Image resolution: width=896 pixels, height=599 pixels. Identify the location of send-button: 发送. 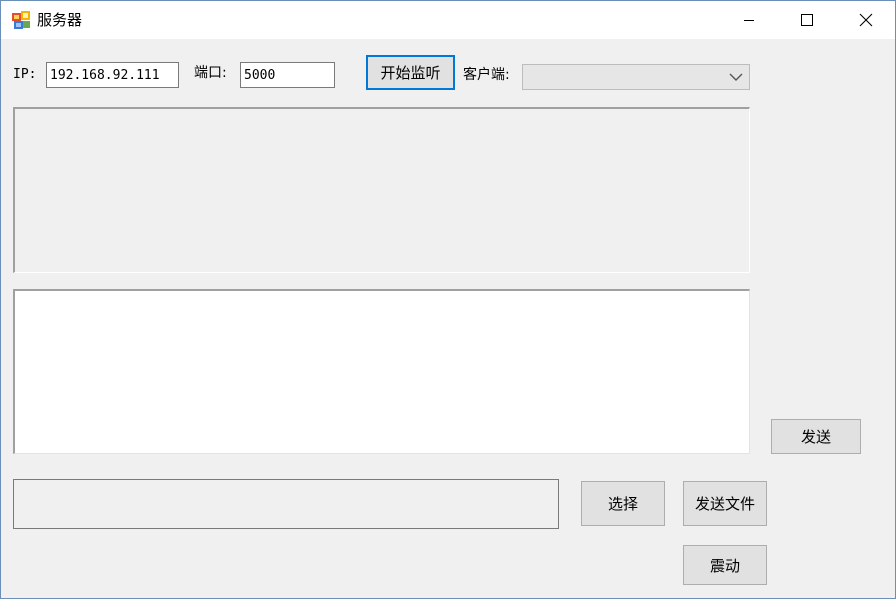
(816, 436).